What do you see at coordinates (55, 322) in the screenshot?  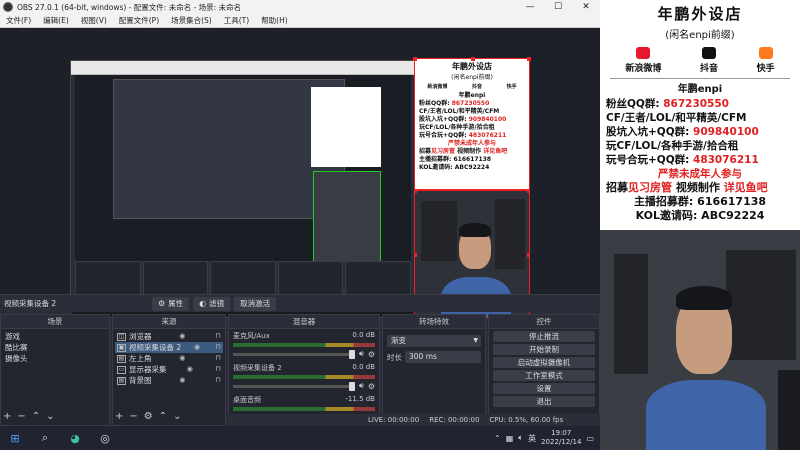 I see `scenes-title: 场景` at bounding box center [55, 322].